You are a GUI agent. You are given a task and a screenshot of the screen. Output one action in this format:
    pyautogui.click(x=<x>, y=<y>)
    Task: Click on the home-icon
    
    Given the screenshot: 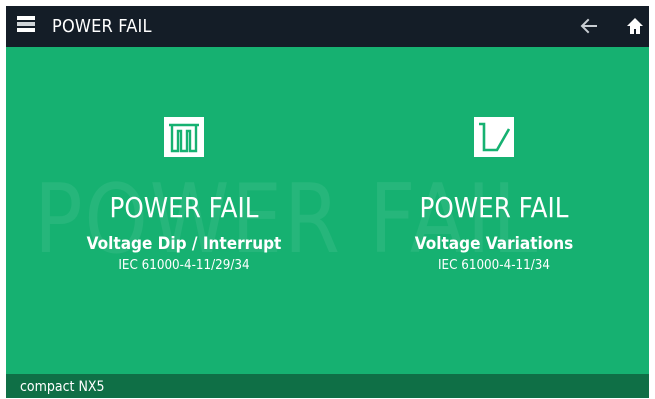 What is the action you would take?
    pyautogui.click(x=635, y=26)
    